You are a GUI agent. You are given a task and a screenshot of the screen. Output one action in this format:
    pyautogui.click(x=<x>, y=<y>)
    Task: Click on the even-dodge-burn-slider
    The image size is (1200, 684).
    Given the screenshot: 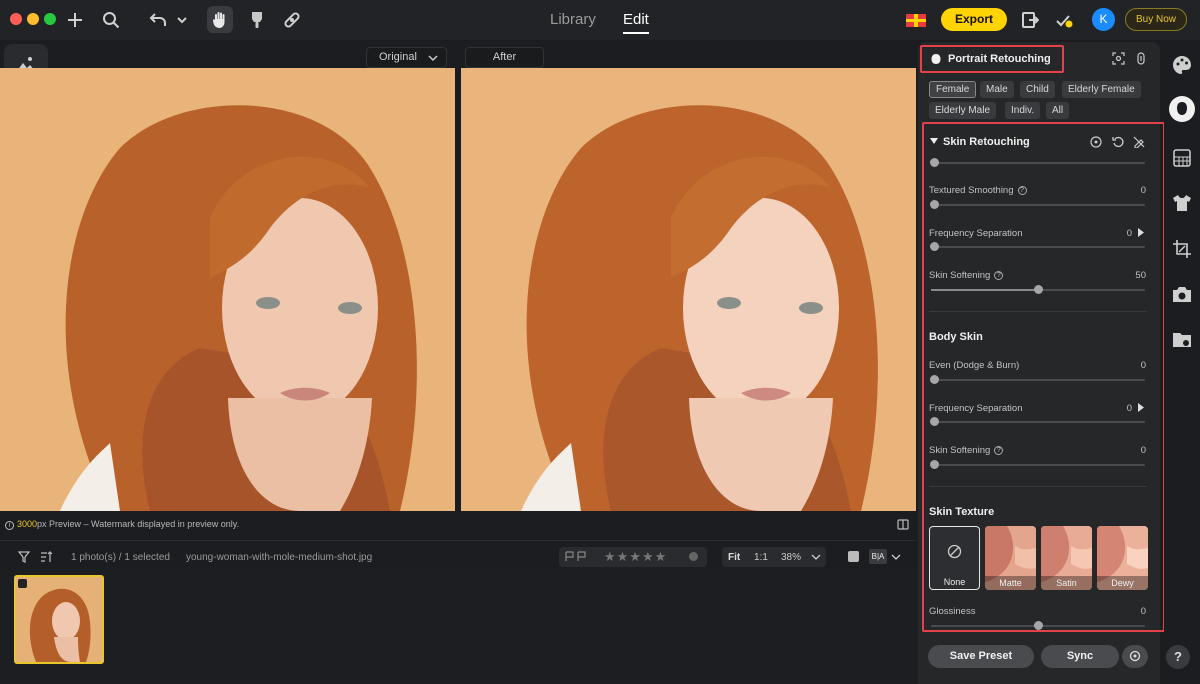 What is the action you would take?
    pyautogui.click(x=1037, y=379)
    